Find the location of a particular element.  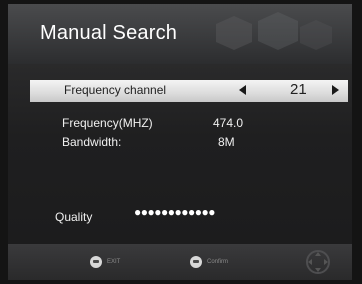

exit-label: EXIT is located at coordinates (114, 262).